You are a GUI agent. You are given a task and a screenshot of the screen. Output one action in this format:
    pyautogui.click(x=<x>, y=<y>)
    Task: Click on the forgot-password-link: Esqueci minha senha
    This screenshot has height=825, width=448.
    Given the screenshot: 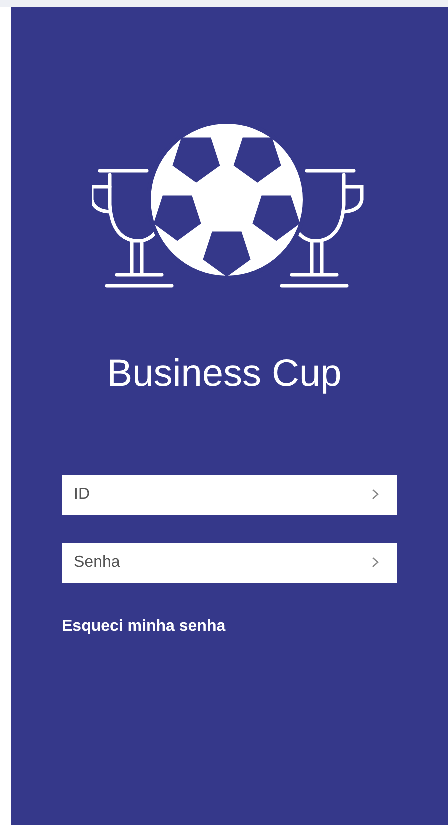 What is the action you would take?
    pyautogui.click(x=144, y=626)
    